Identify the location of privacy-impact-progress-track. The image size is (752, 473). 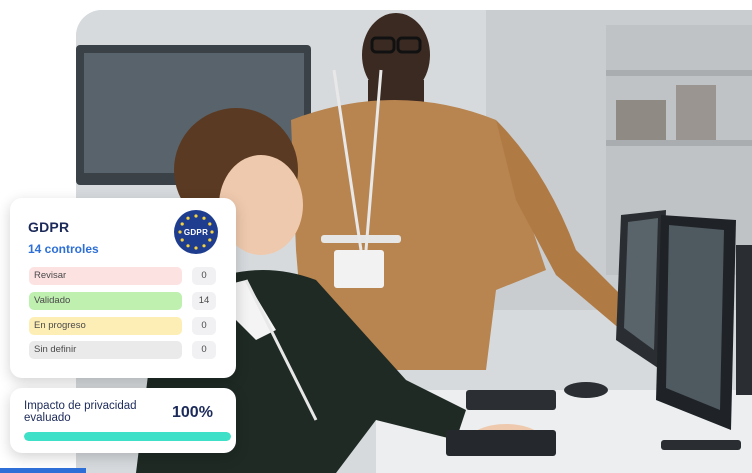
(127, 436).